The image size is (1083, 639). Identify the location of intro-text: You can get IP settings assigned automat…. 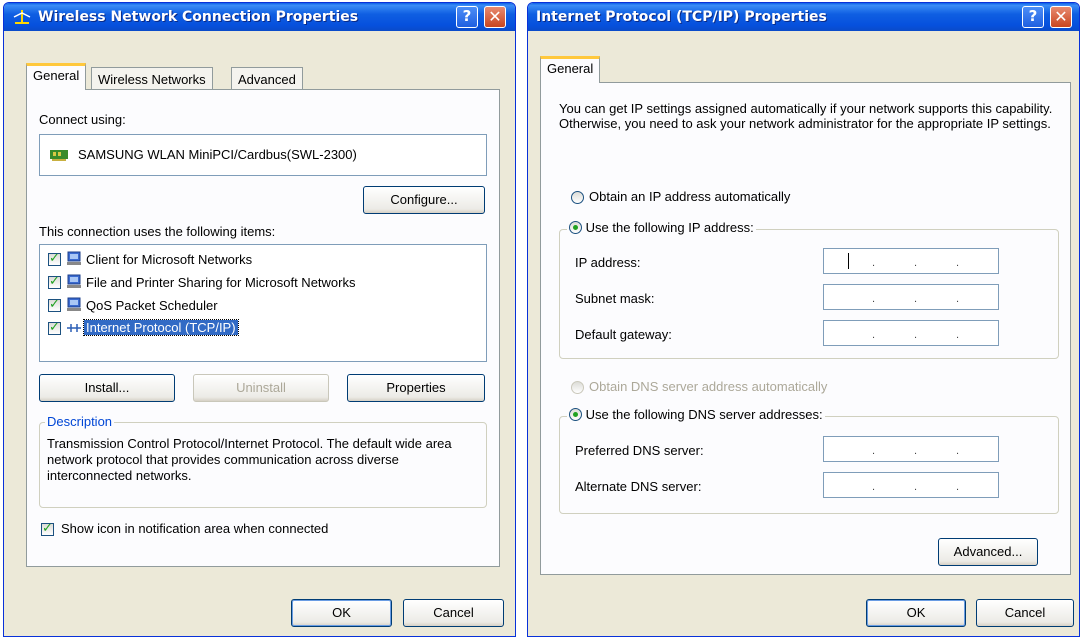
(806, 116).